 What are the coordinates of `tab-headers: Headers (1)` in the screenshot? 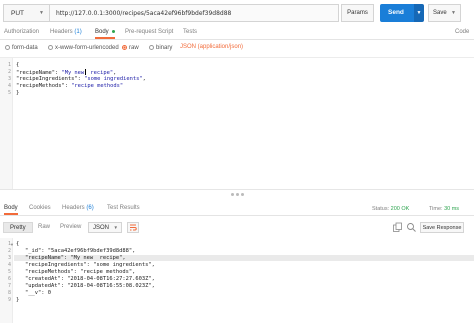 It's located at (66, 32).